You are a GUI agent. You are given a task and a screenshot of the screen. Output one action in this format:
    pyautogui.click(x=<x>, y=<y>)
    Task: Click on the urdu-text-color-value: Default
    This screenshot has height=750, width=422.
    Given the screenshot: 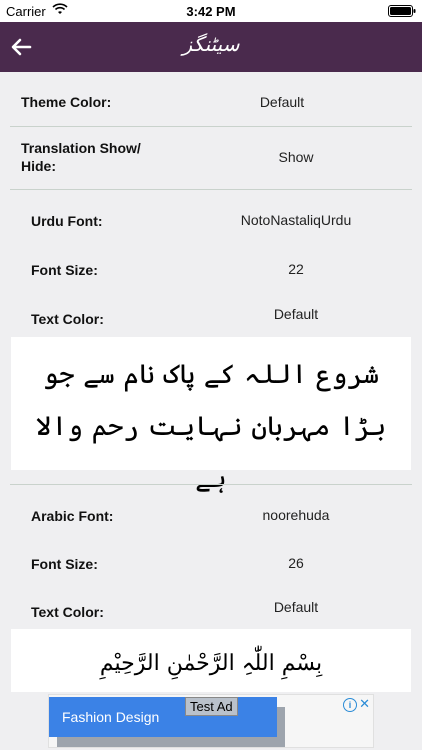 What is the action you would take?
    pyautogui.click(x=296, y=314)
    